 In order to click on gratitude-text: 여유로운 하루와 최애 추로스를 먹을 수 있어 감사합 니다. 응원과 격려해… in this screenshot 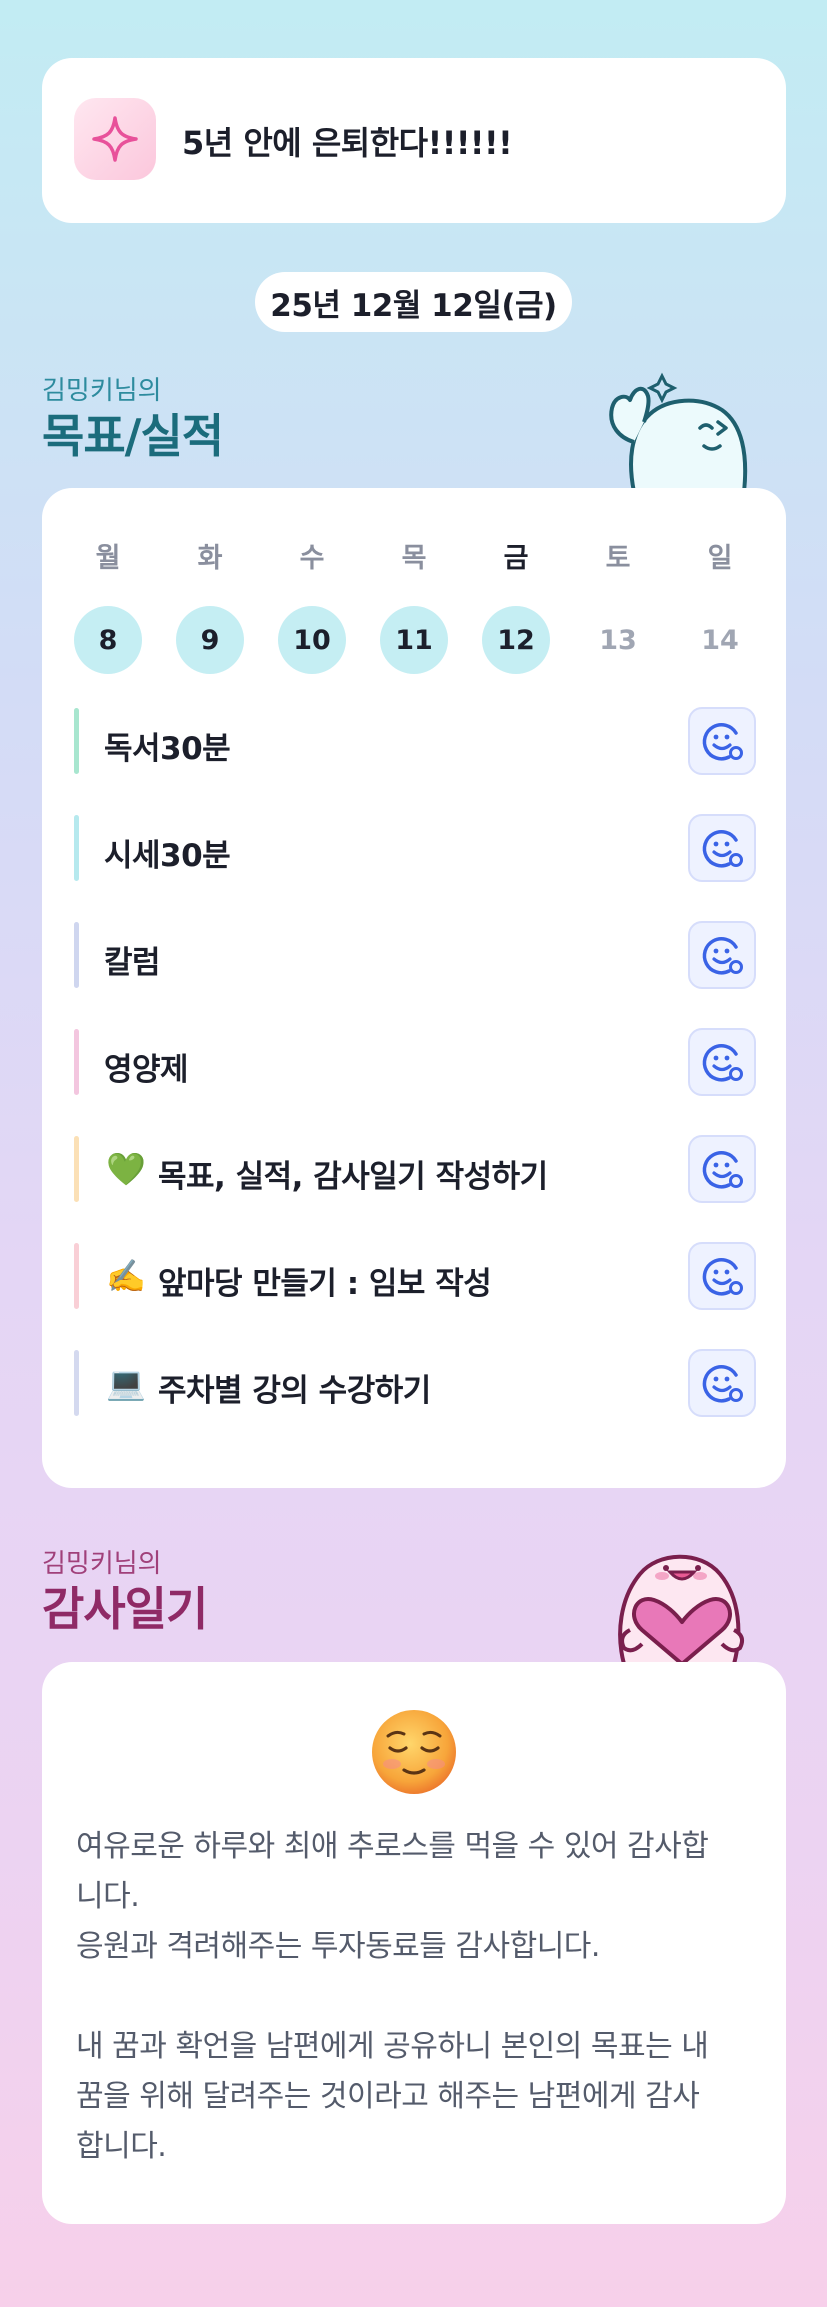, I will do `click(392, 1996)`.